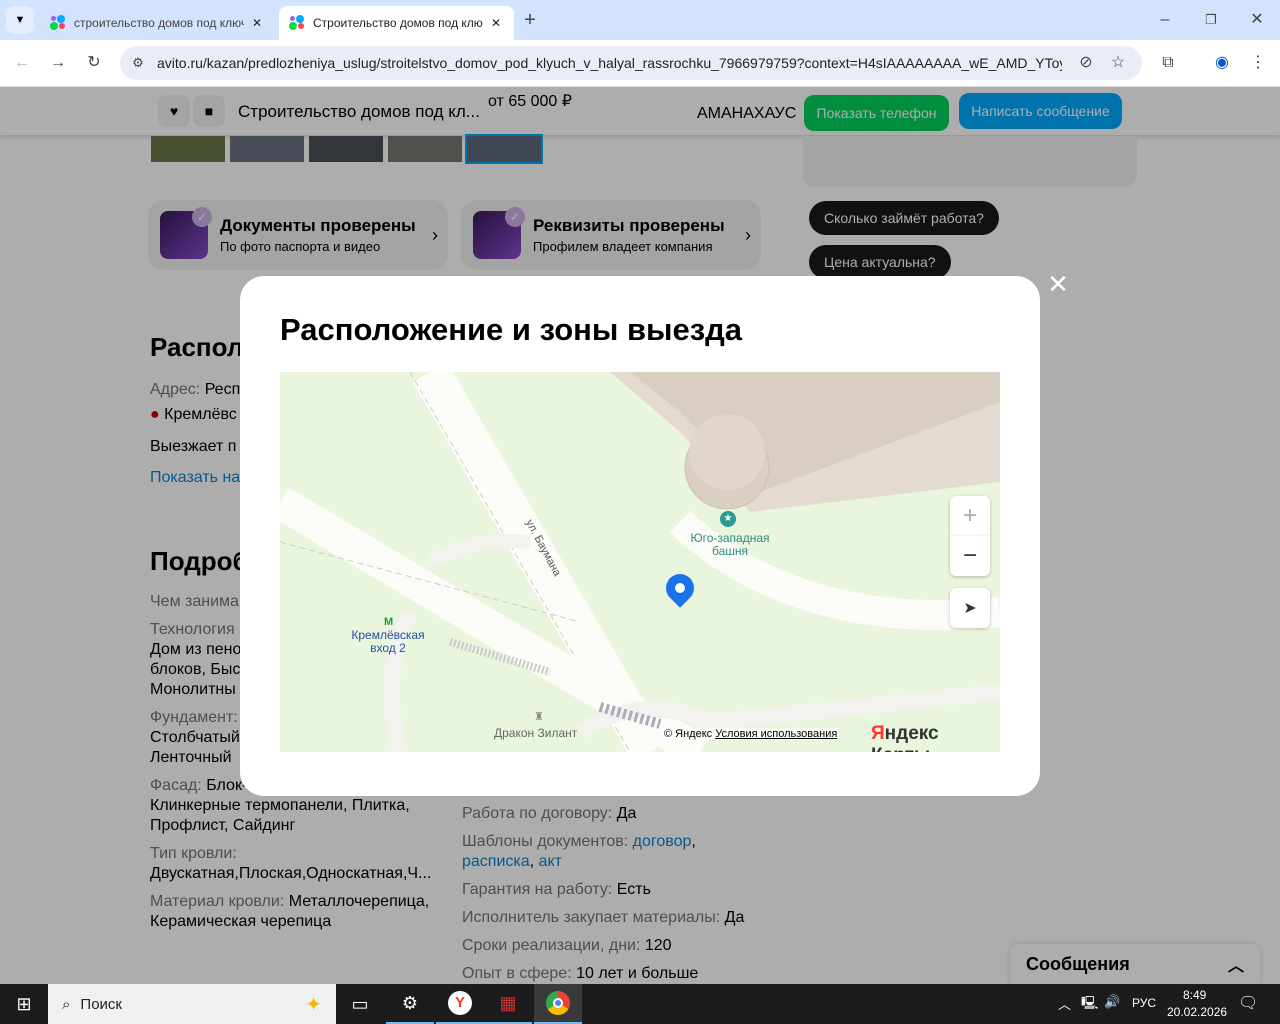 This screenshot has width=1280, height=1024. I want to click on site-settings-icon: ⚙, so click(138, 63).